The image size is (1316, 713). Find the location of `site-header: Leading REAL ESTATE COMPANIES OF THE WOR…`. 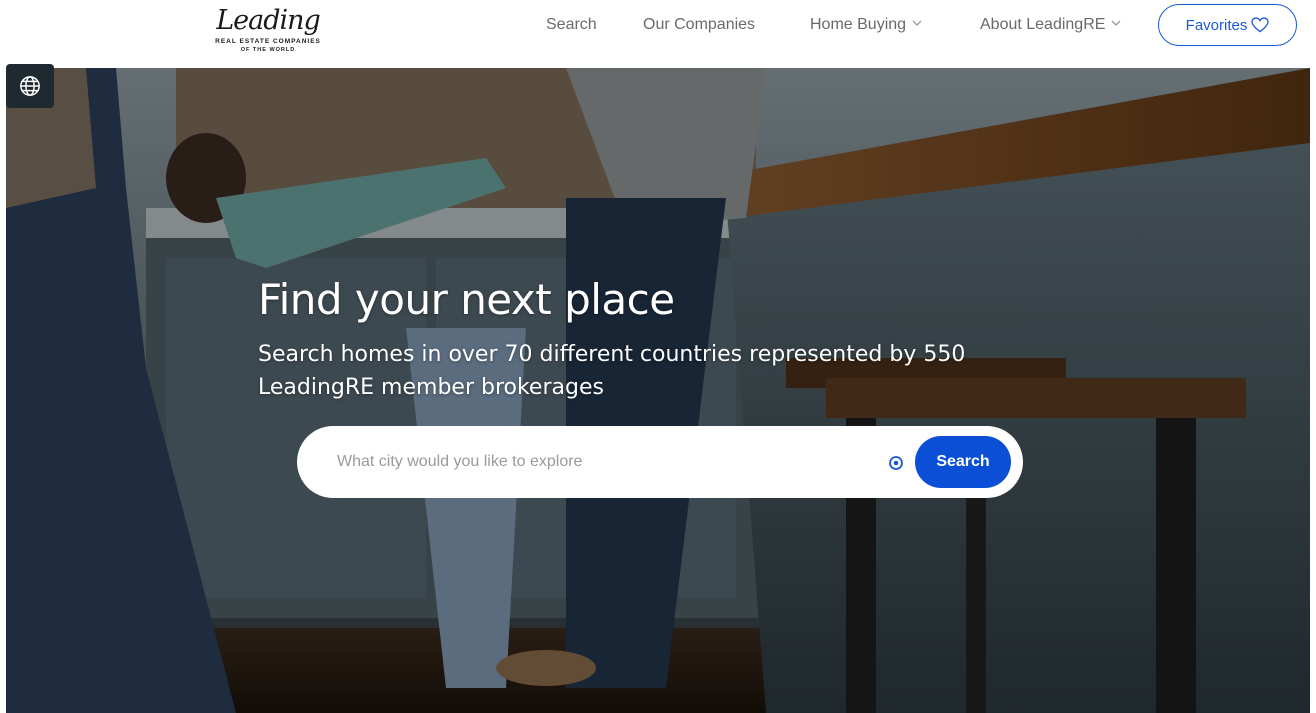

site-header: Leading REAL ESTATE COMPANIES OF THE WOR… is located at coordinates (658, 34).